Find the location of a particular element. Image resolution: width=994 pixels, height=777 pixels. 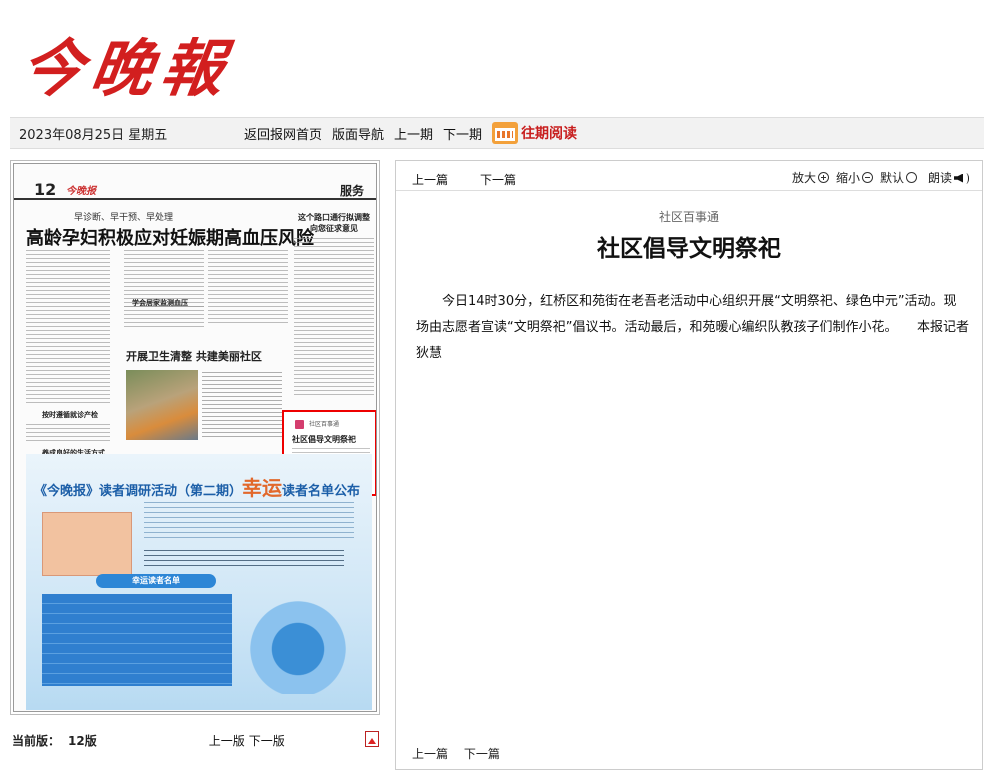

read-aloud-button: 朗读 is located at coordinates (949, 177).